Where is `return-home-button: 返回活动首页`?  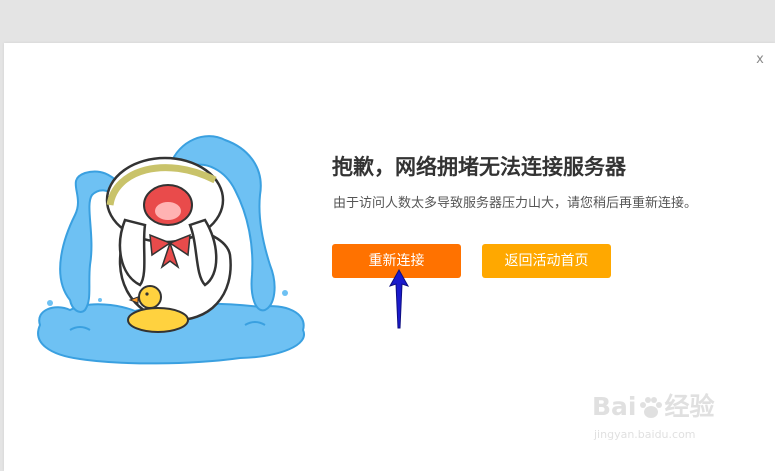
return-home-button: 返回活动首页 is located at coordinates (546, 261).